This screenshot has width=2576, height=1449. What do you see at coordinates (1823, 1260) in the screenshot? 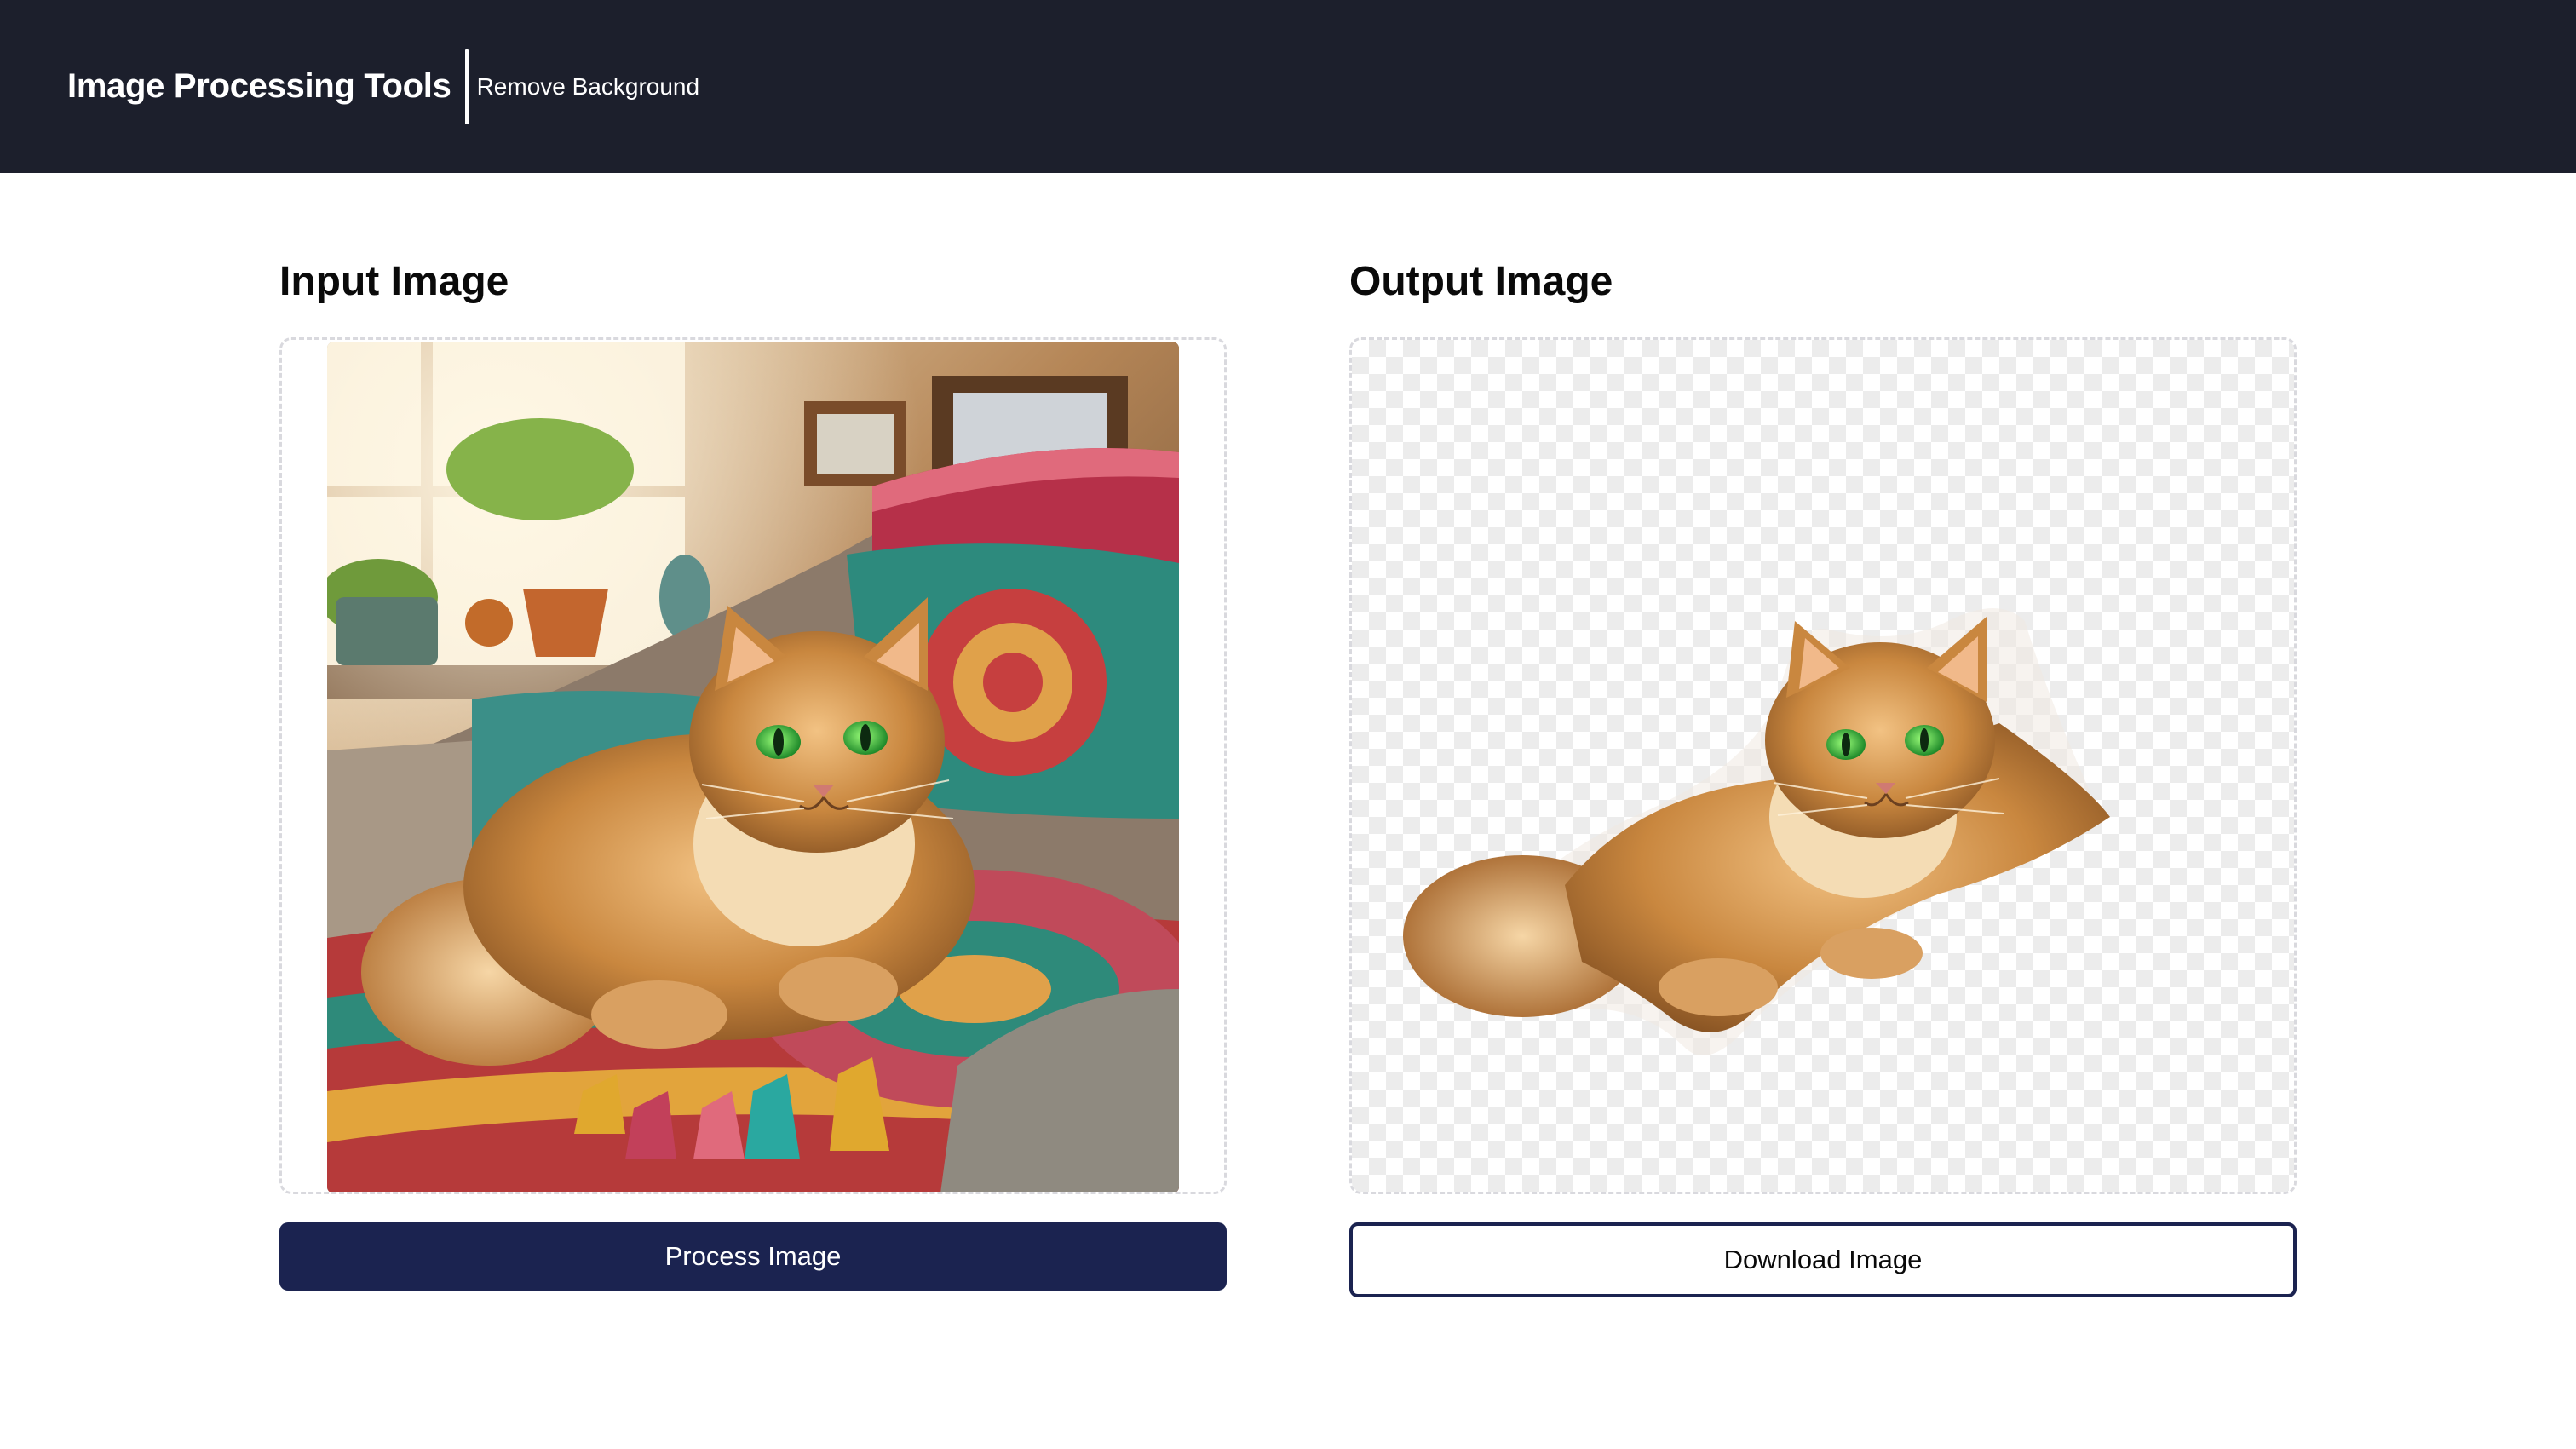
I see `download-image-button: Download Image` at bounding box center [1823, 1260].